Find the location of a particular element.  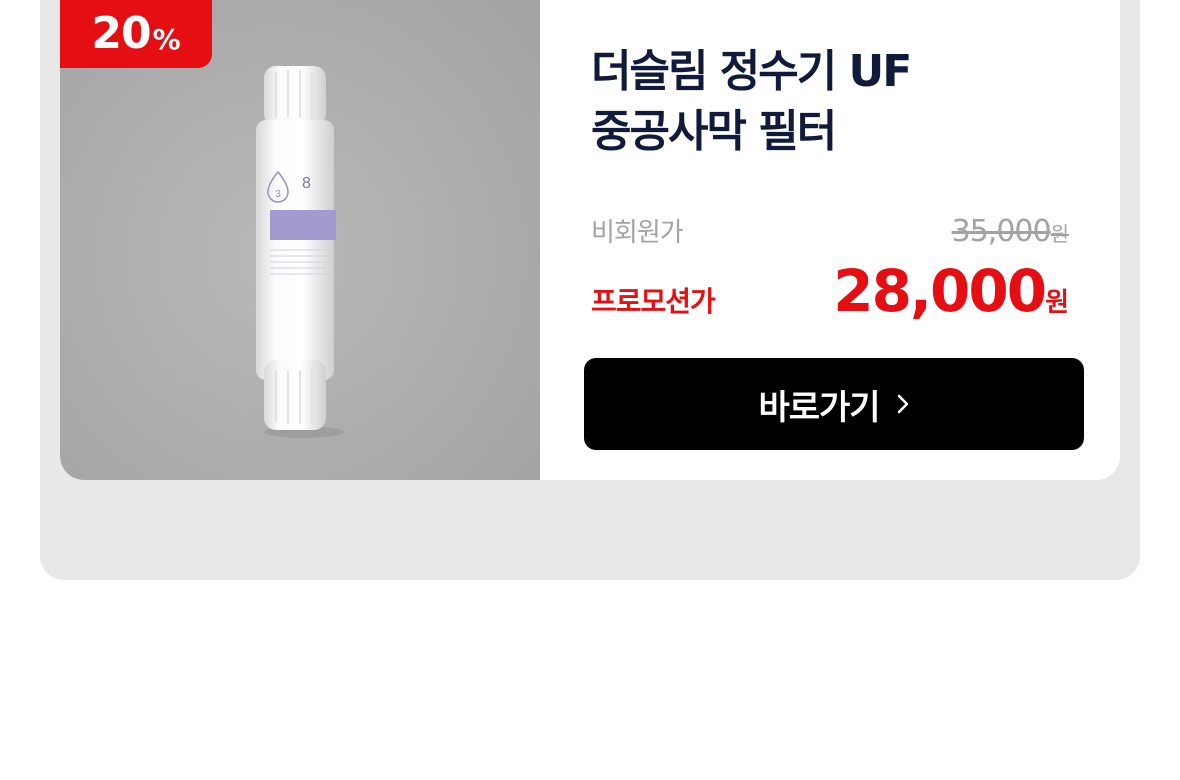

regular-price-label: 비회원가 is located at coordinates (637, 233).